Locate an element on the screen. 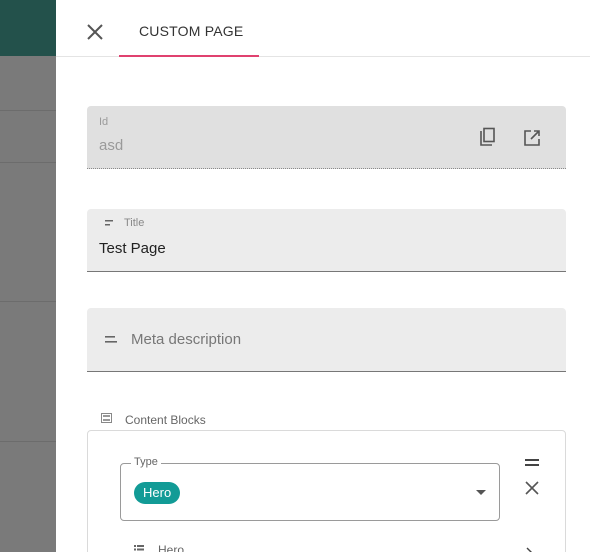 This screenshot has height=552, width=590. drag-handle is located at coordinates (532, 460).